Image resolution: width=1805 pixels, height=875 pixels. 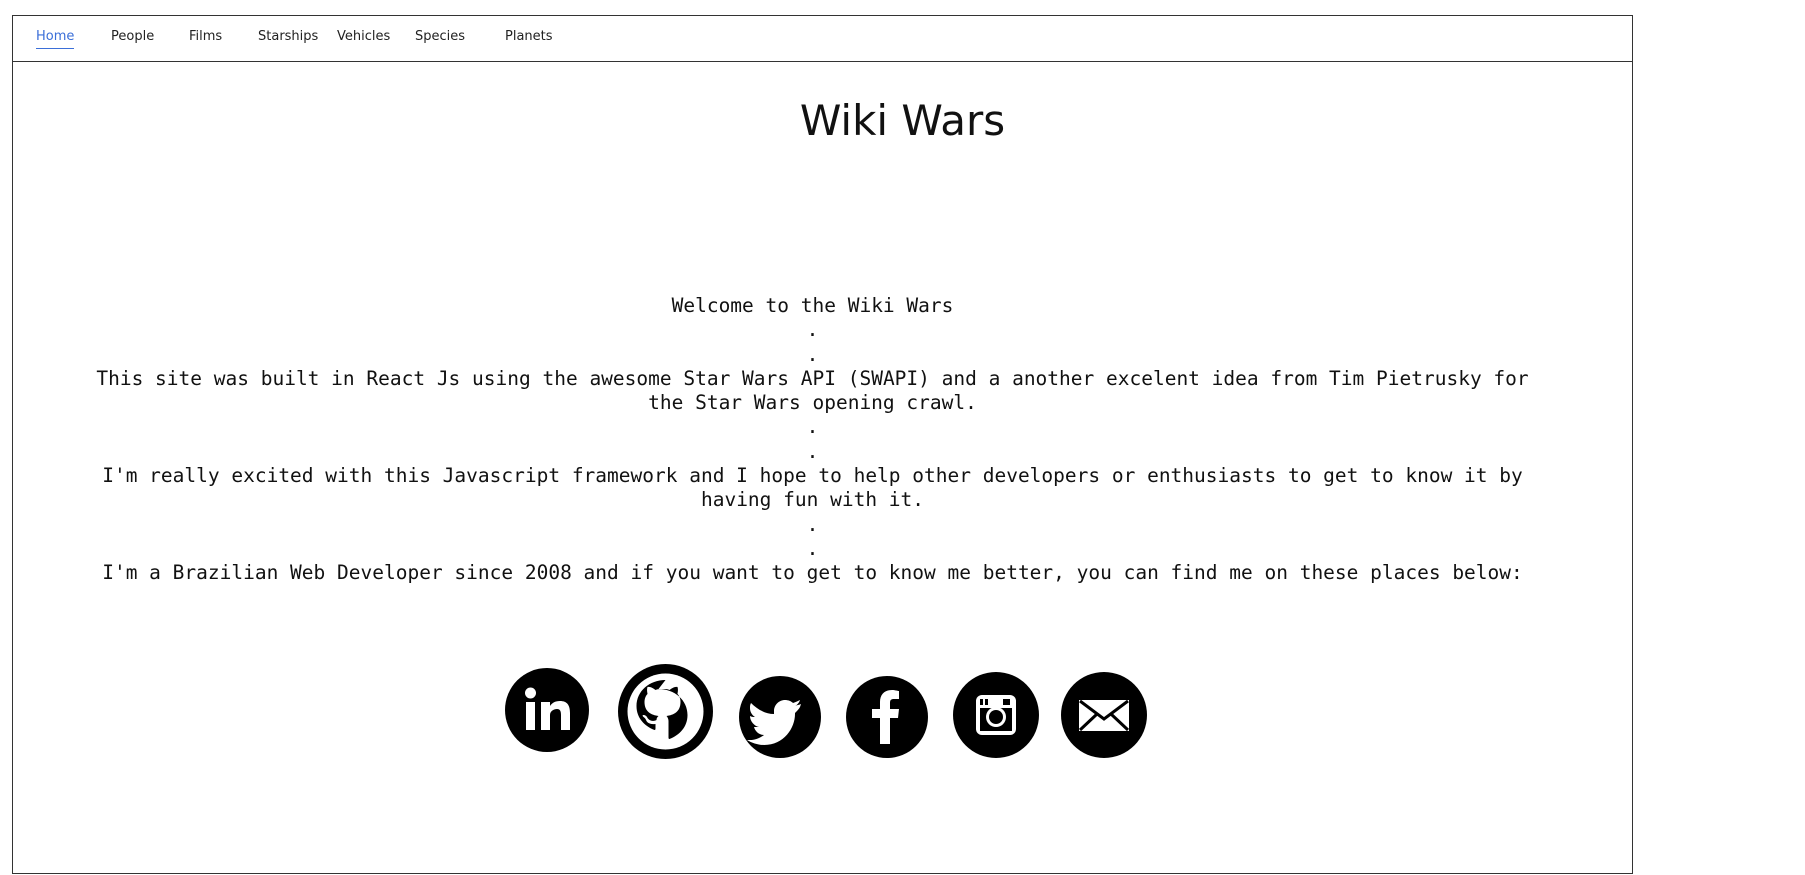 What do you see at coordinates (774, 722) in the screenshot?
I see `twitter-icon` at bounding box center [774, 722].